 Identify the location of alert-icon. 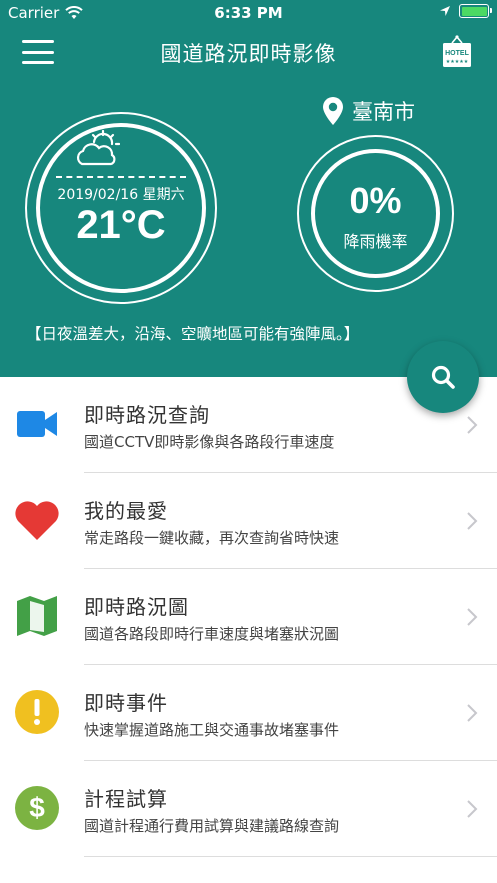
(37, 712).